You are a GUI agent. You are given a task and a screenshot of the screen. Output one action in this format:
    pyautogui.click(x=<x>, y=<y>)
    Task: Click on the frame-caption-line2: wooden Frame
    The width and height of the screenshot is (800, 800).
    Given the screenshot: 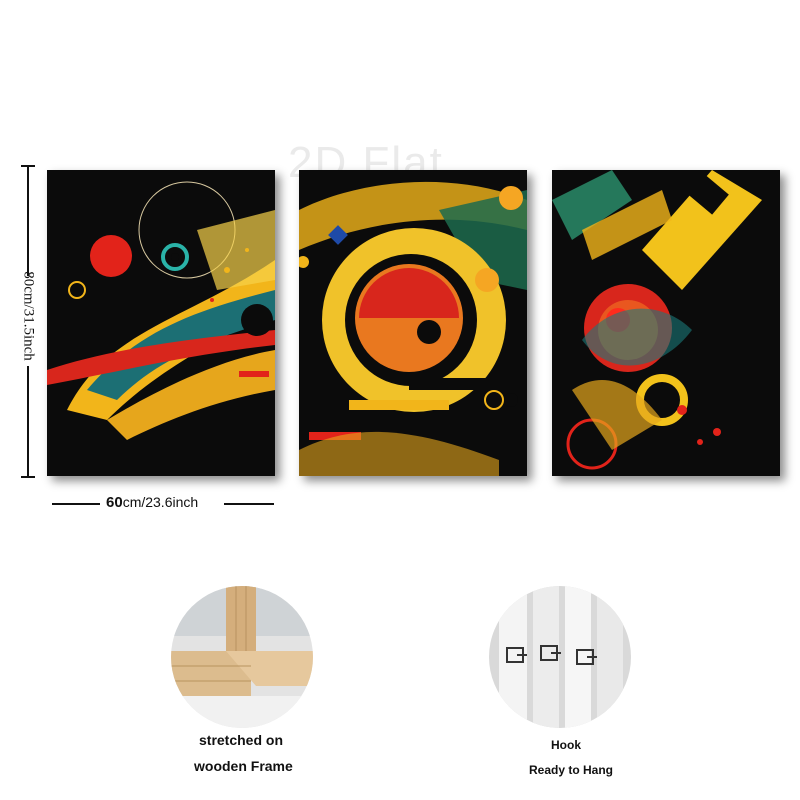 What is the action you would take?
    pyautogui.click(x=243, y=766)
    